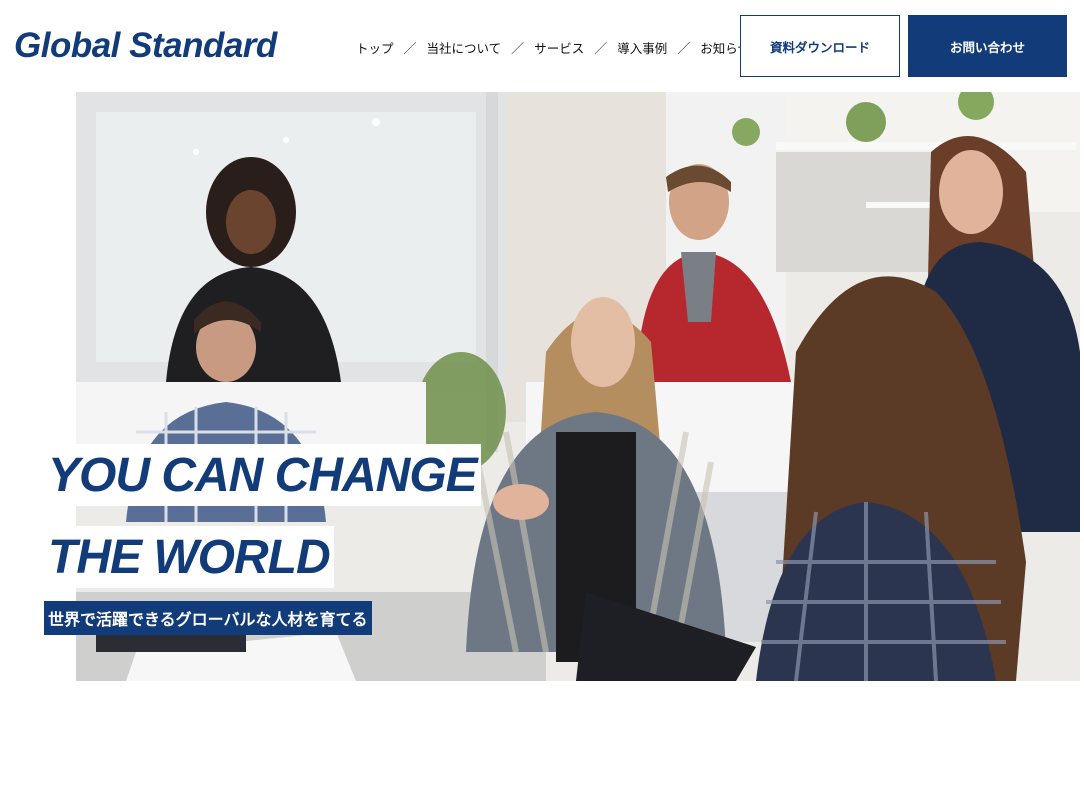 The width and height of the screenshot is (1084, 812). What do you see at coordinates (208, 618) in the screenshot?
I see `hero-subcopy: 世界で活躍できるグローバルな人材を育てる` at bounding box center [208, 618].